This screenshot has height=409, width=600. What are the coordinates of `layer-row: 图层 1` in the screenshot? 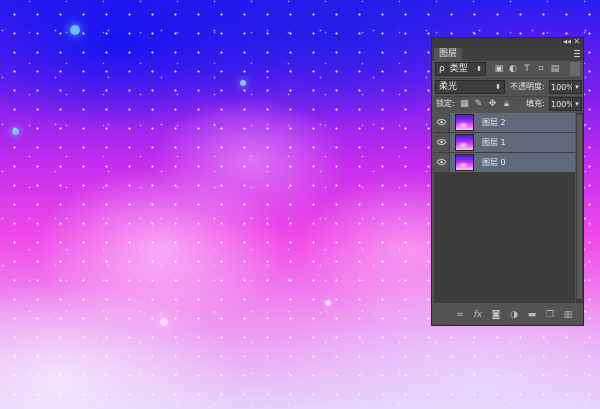 It's located at (504, 143).